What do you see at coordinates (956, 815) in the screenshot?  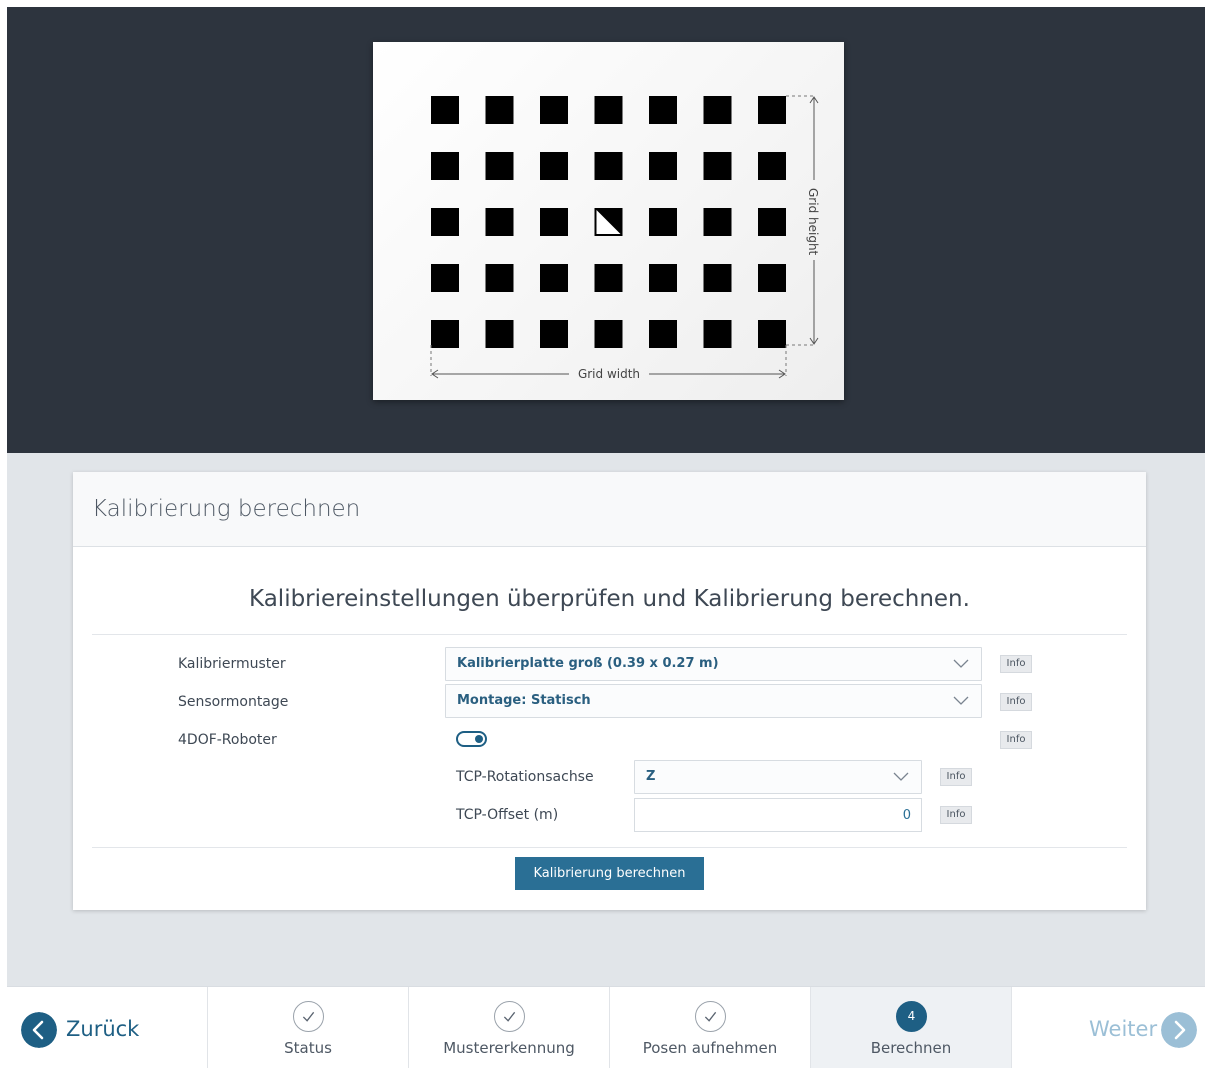 I see `tcp-offset-info-button: Info` at bounding box center [956, 815].